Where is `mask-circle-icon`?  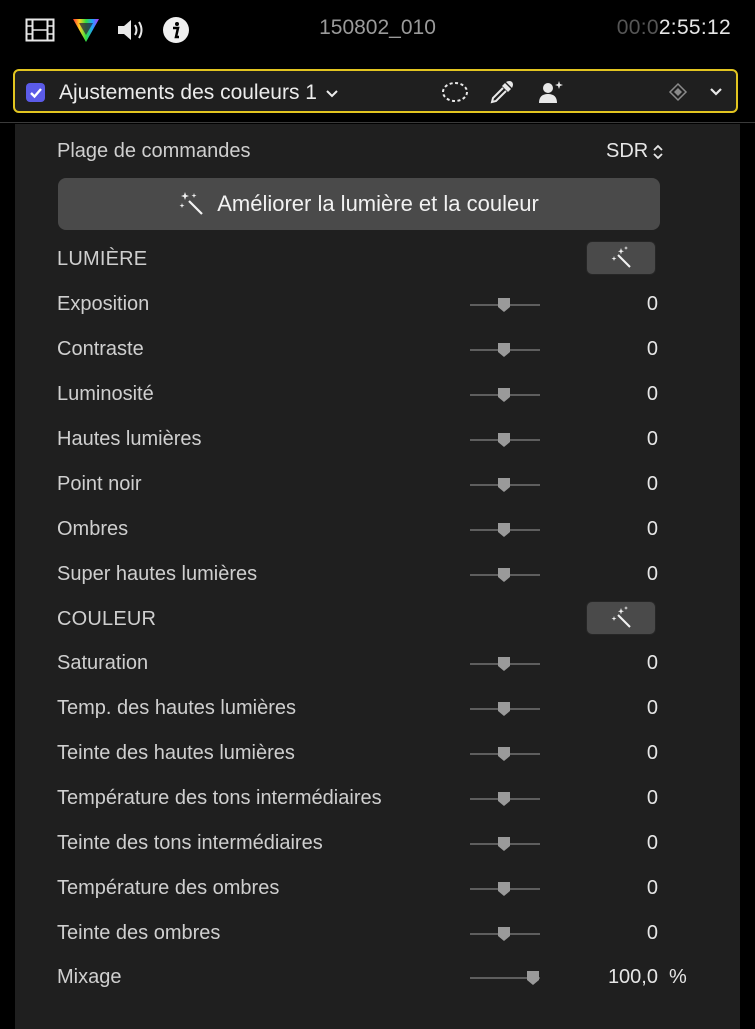
mask-circle-icon is located at coordinates (455, 92).